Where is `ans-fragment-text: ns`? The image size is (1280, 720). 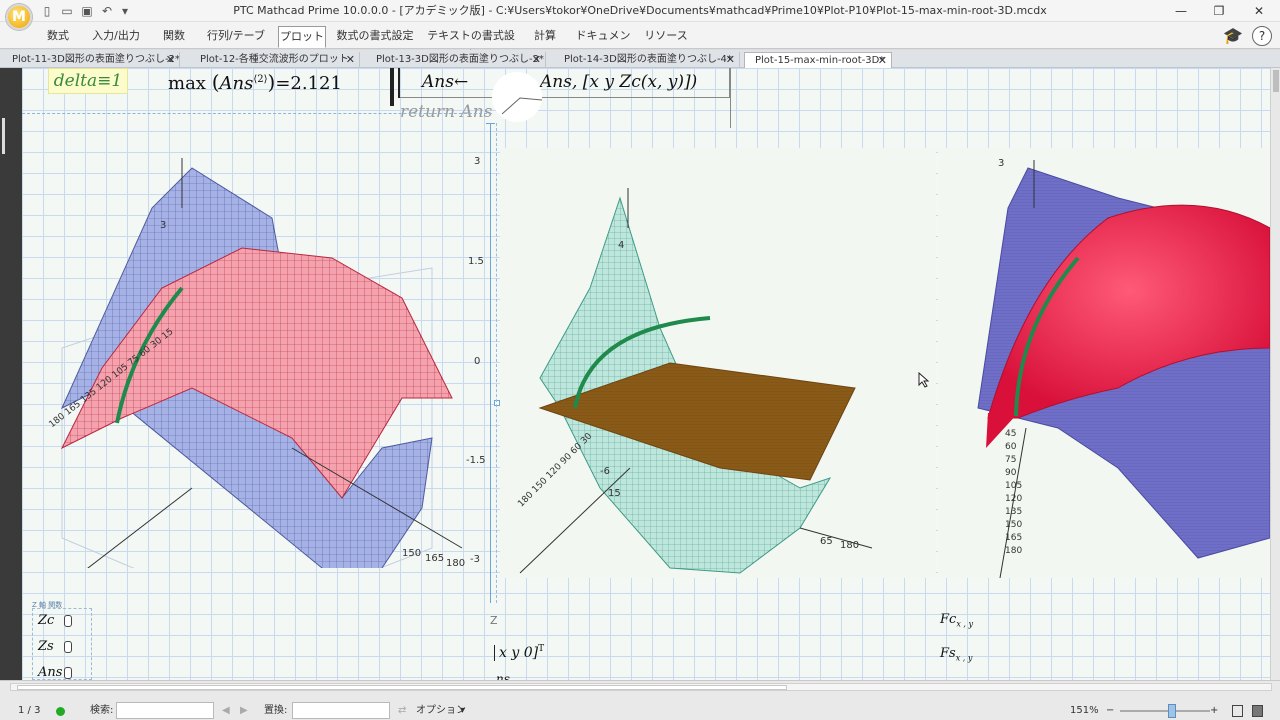
ans-fragment-text: ns is located at coordinates (503, 676).